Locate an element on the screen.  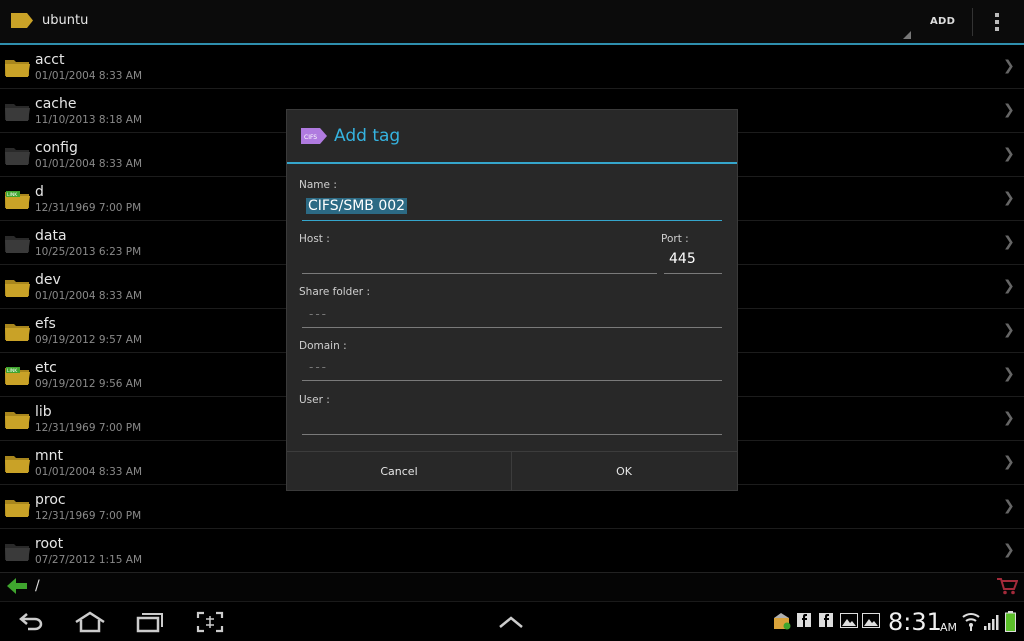
file-name: data is located at coordinates (51, 236).